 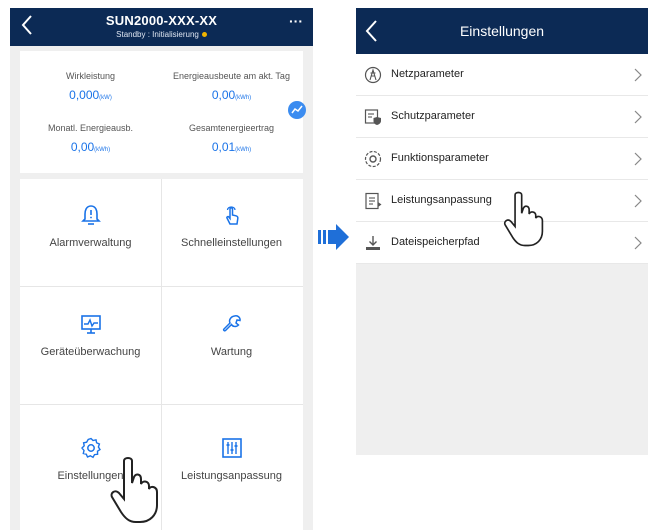 I want to click on settings-header: Einstellungen, so click(x=502, y=31).